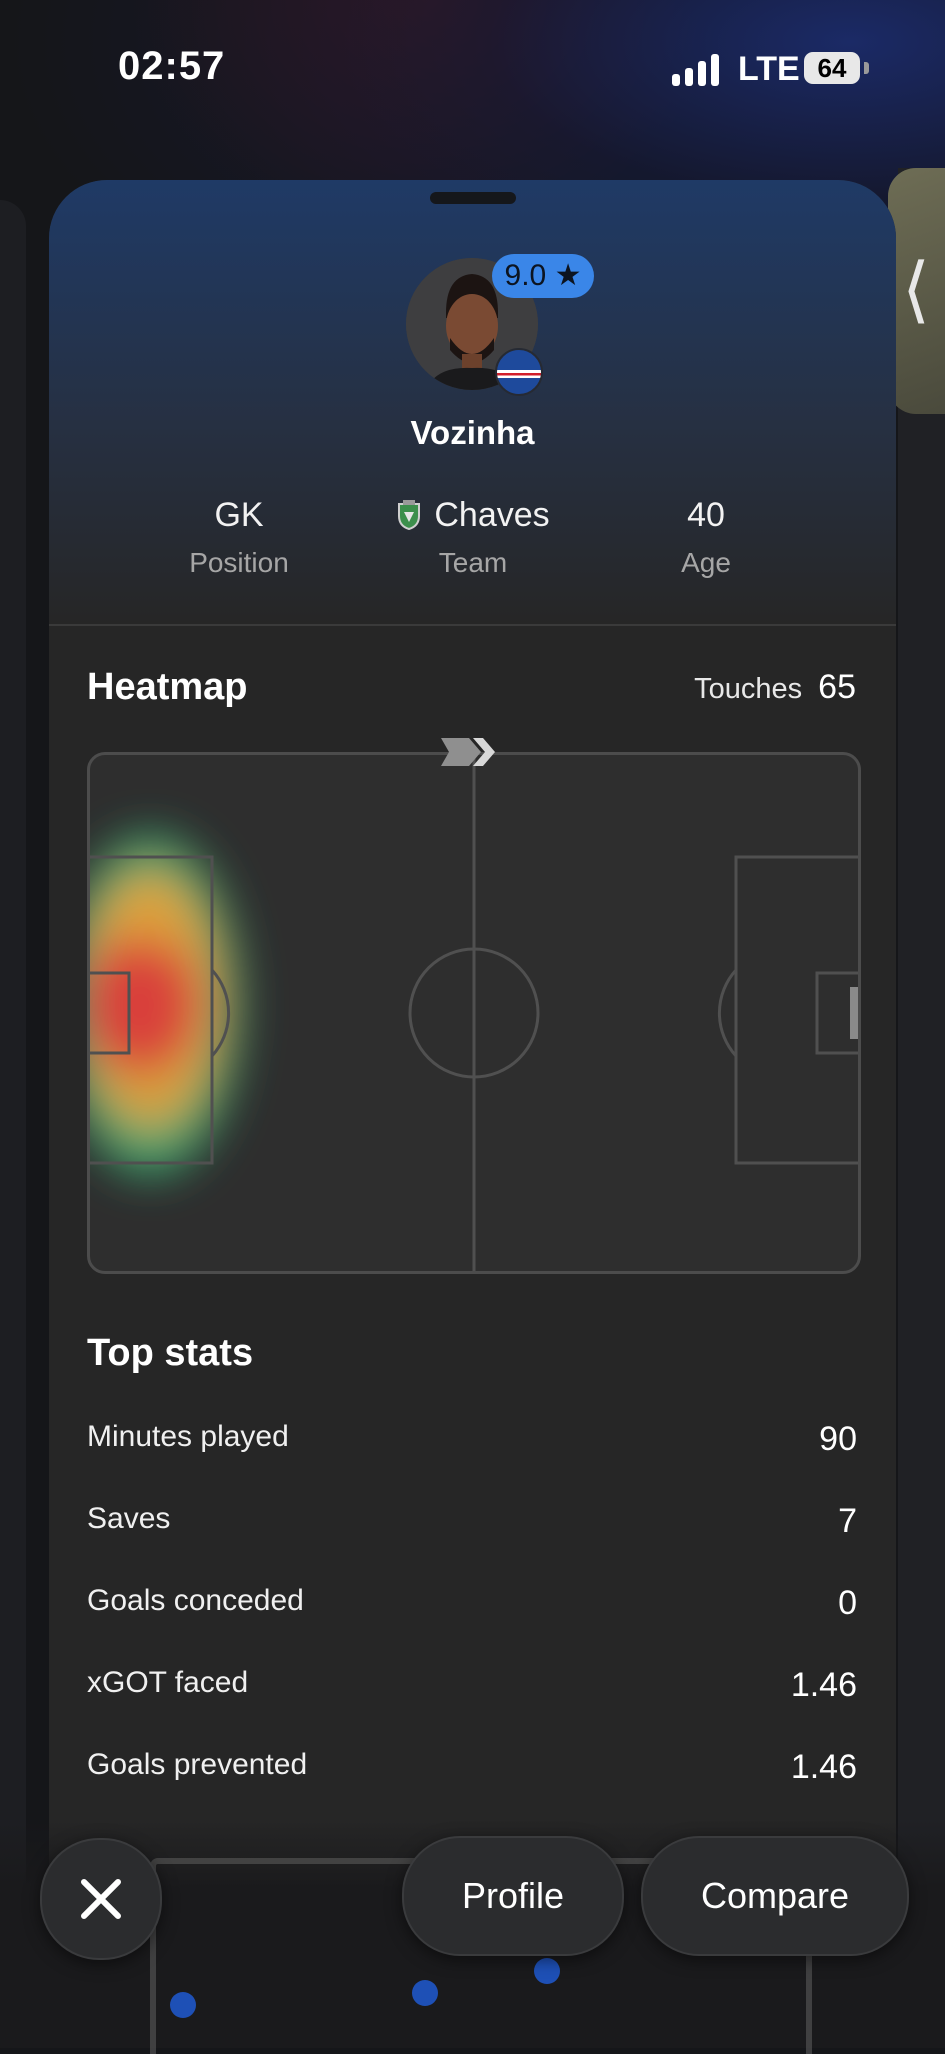 The image size is (945, 2054). What do you see at coordinates (472, 1532) in the screenshot?
I see `stat-row: Saves 7` at bounding box center [472, 1532].